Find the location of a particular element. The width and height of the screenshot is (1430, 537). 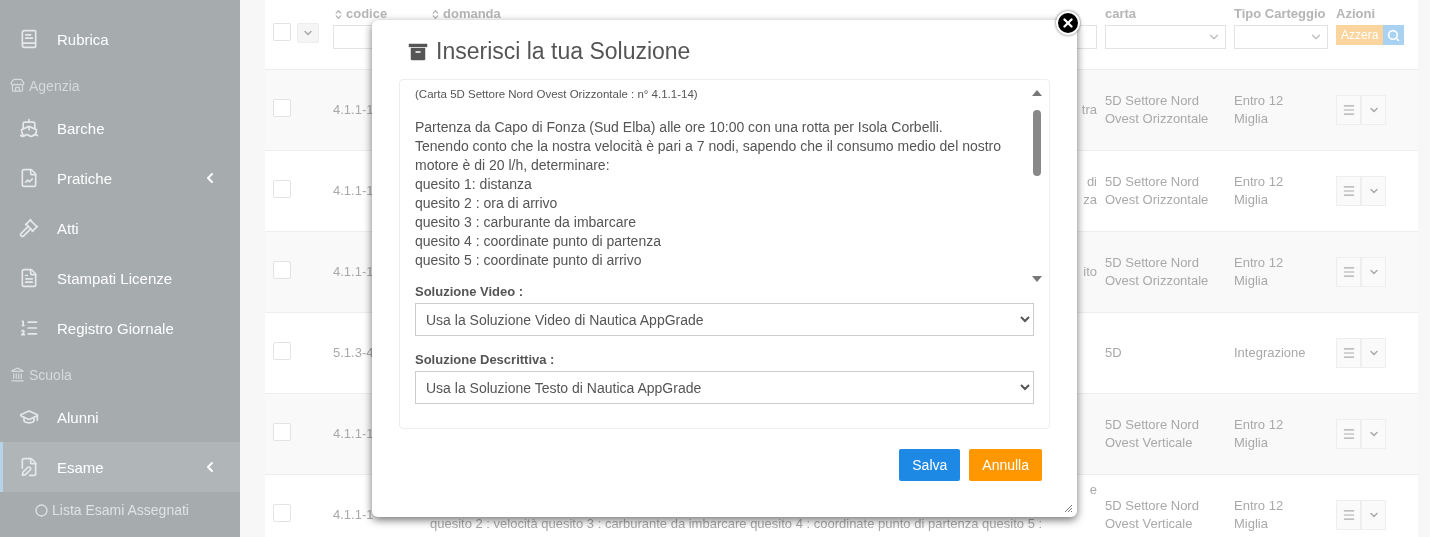

sidebar-item: Alunni is located at coordinates (120, 417).